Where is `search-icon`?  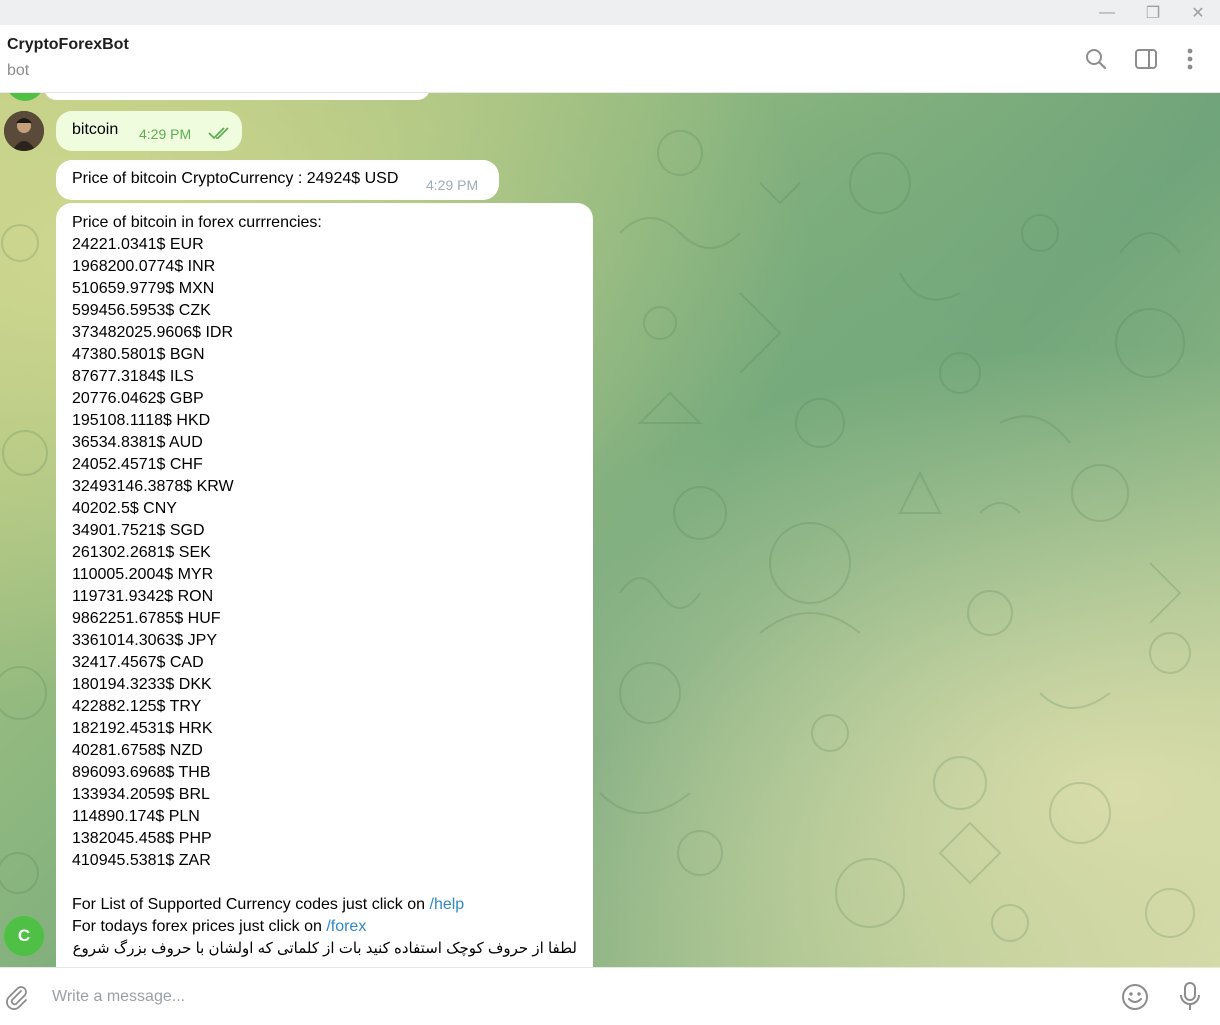 search-icon is located at coordinates (1096, 59).